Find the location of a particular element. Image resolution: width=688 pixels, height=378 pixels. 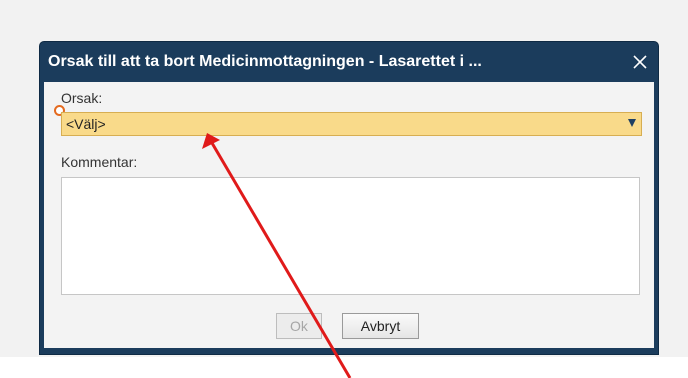

ok-button: Ok is located at coordinates (299, 326).